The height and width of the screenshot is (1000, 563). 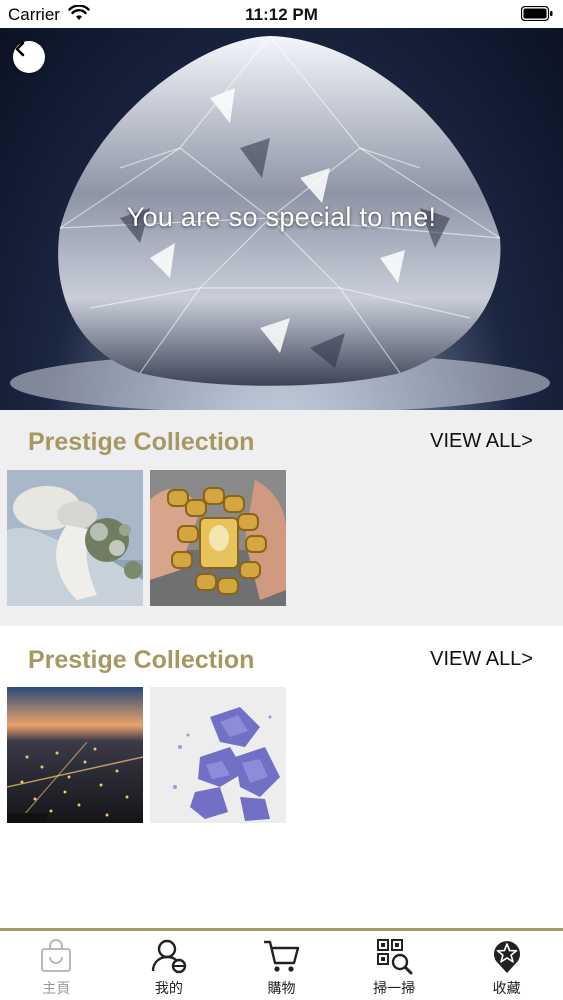 What do you see at coordinates (537, 13) in the screenshot?
I see `battery-icon` at bounding box center [537, 13].